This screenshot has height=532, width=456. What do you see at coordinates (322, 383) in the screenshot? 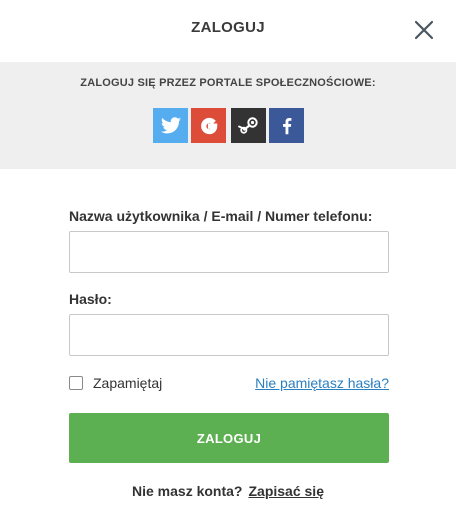
I see `forgot-password-link: Nie pamiętasz hasła?` at bounding box center [322, 383].